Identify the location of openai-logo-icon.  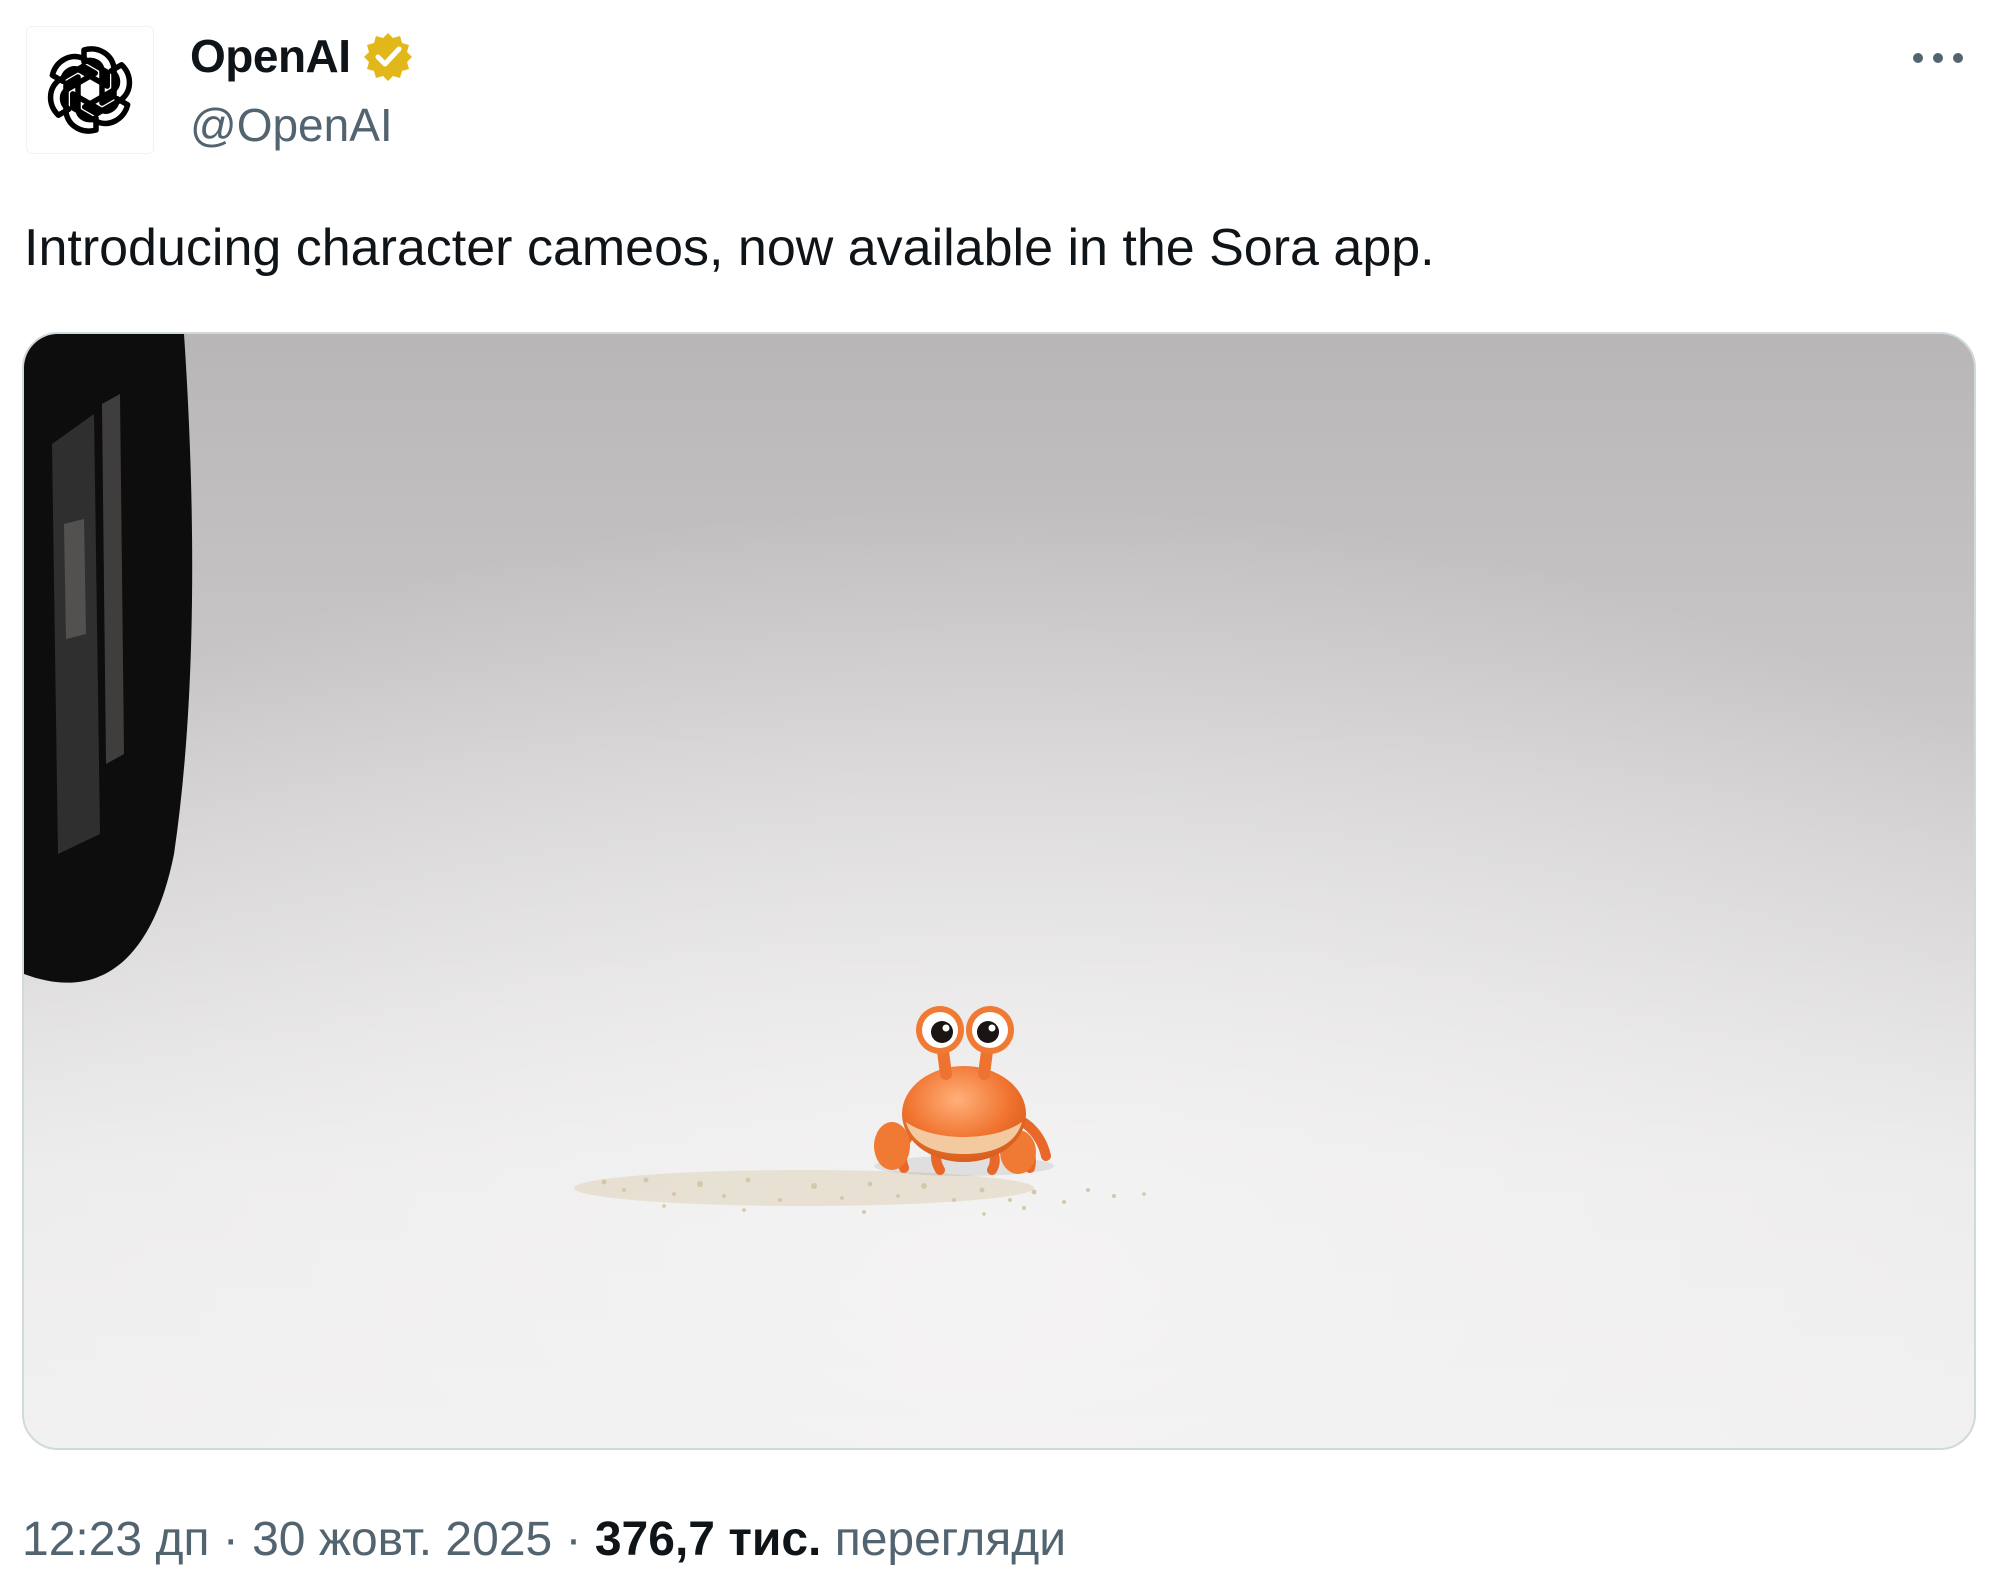
(90, 90).